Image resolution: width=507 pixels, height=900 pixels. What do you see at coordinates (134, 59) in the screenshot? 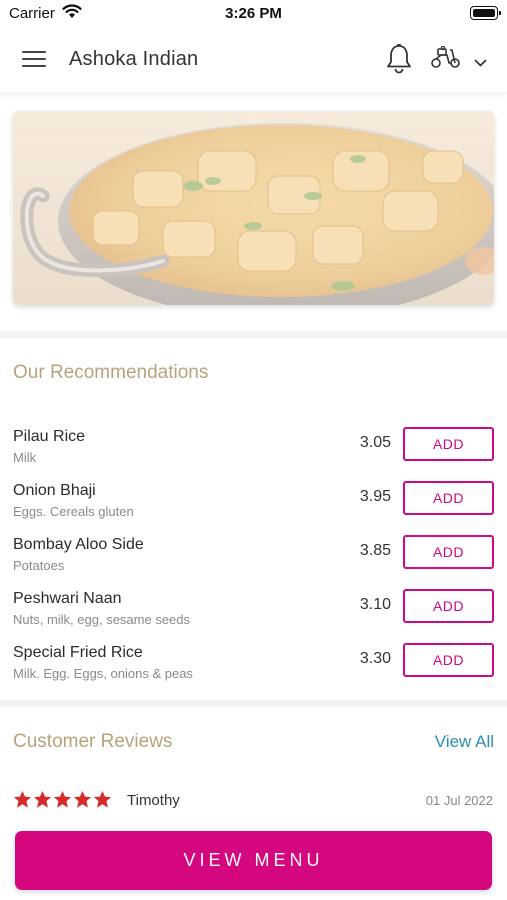
I see `restaurant-name: Ashoka Indian` at bounding box center [134, 59].